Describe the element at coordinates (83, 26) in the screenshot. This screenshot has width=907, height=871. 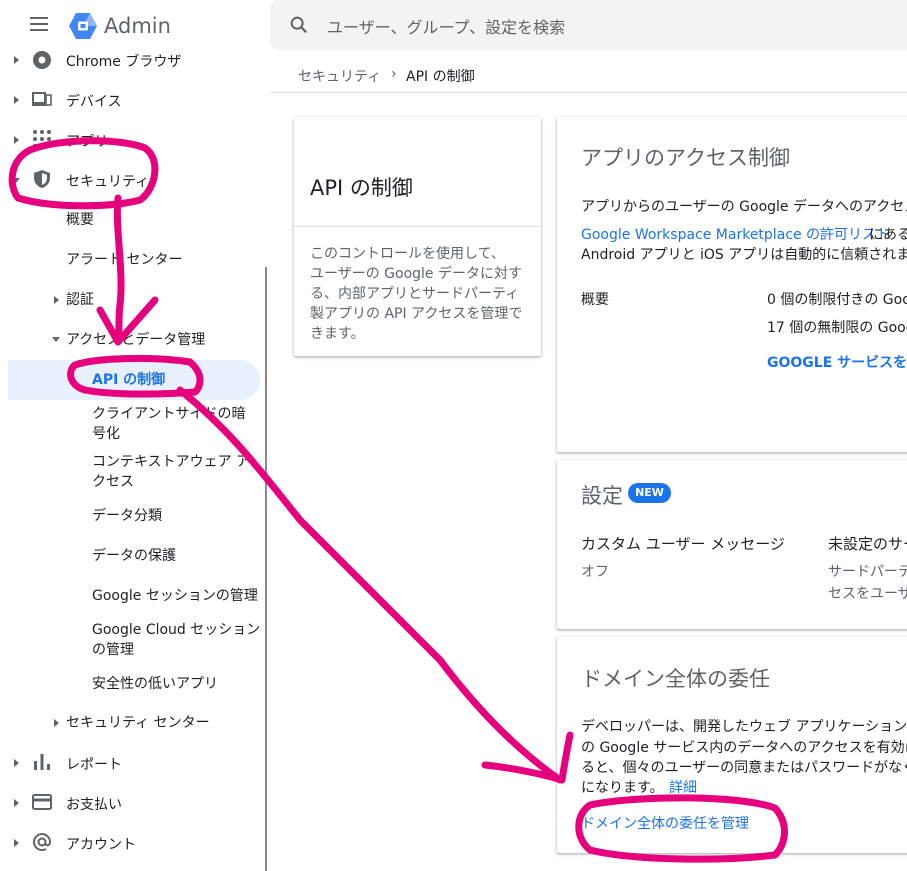
I see `admin-hexagon-logo-icon` at that location.